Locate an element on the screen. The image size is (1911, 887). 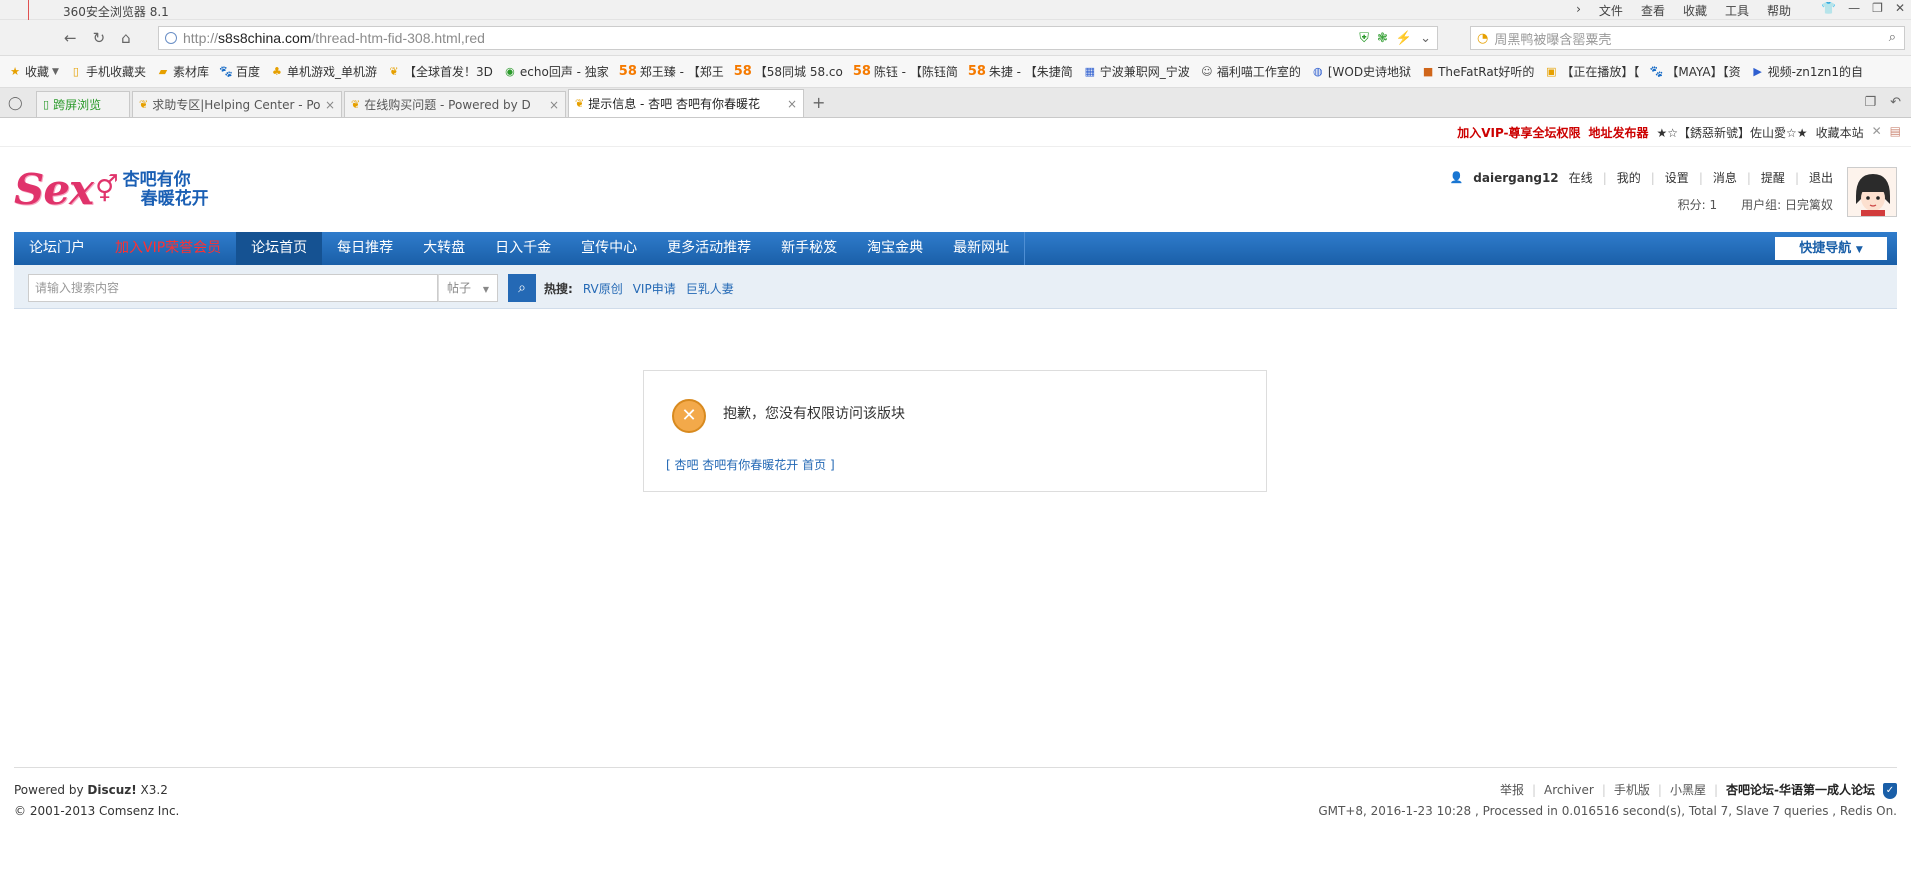
bookmark-label: 【MAYA】【资 is located at coordinates (1703, 72).